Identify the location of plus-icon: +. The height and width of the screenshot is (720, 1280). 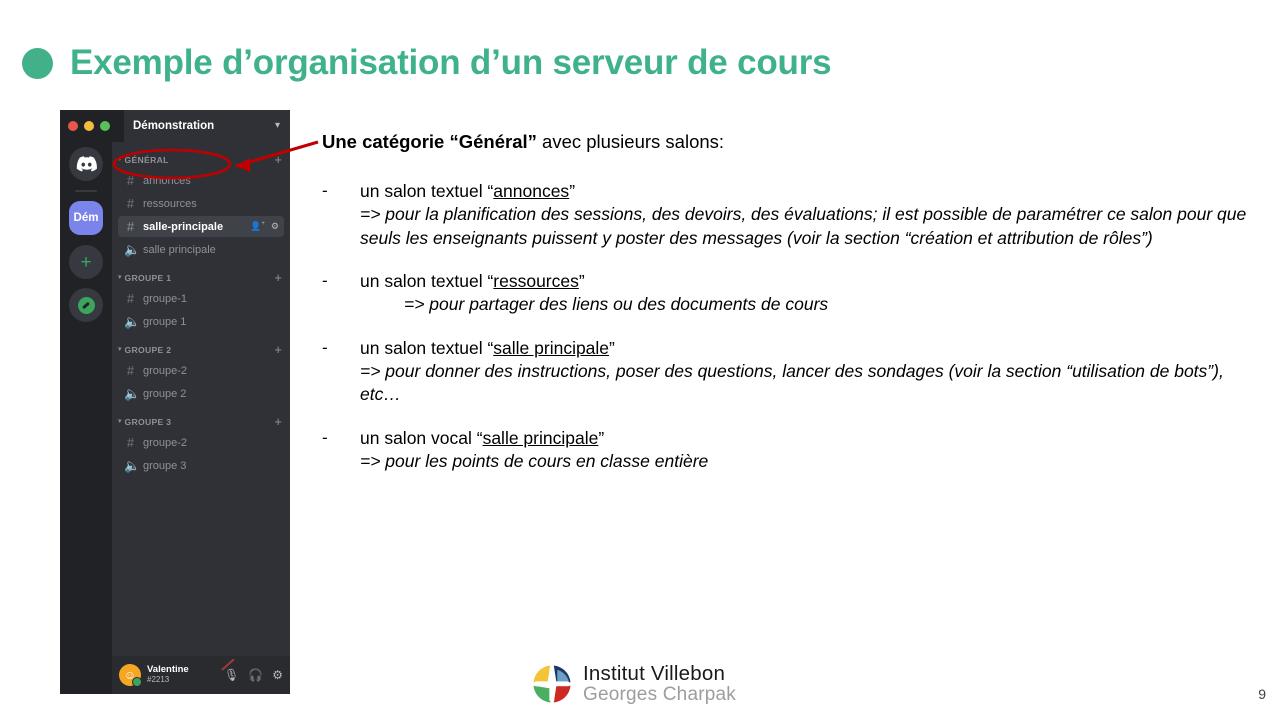
(86, 262).